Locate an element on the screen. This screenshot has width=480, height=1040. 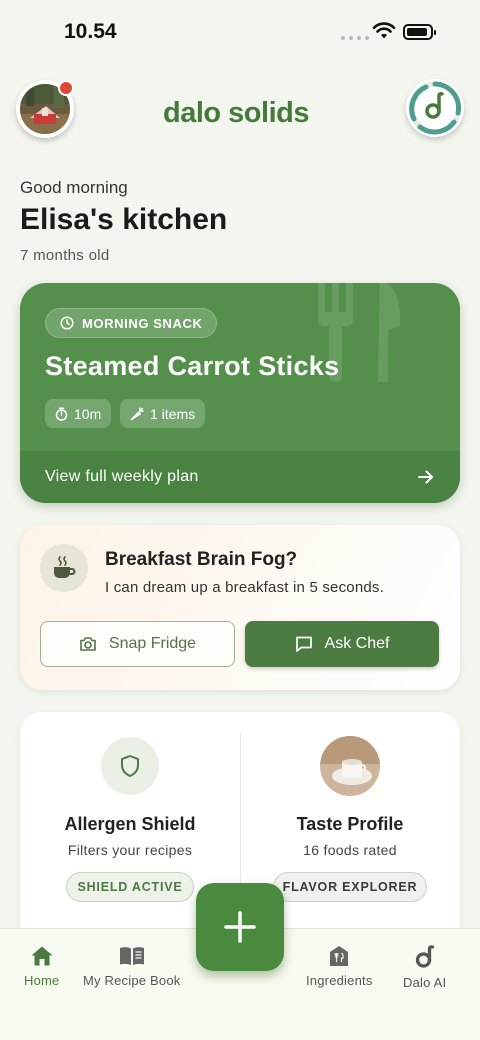
duration-chip: 10m is located at coordinates (78, 413).